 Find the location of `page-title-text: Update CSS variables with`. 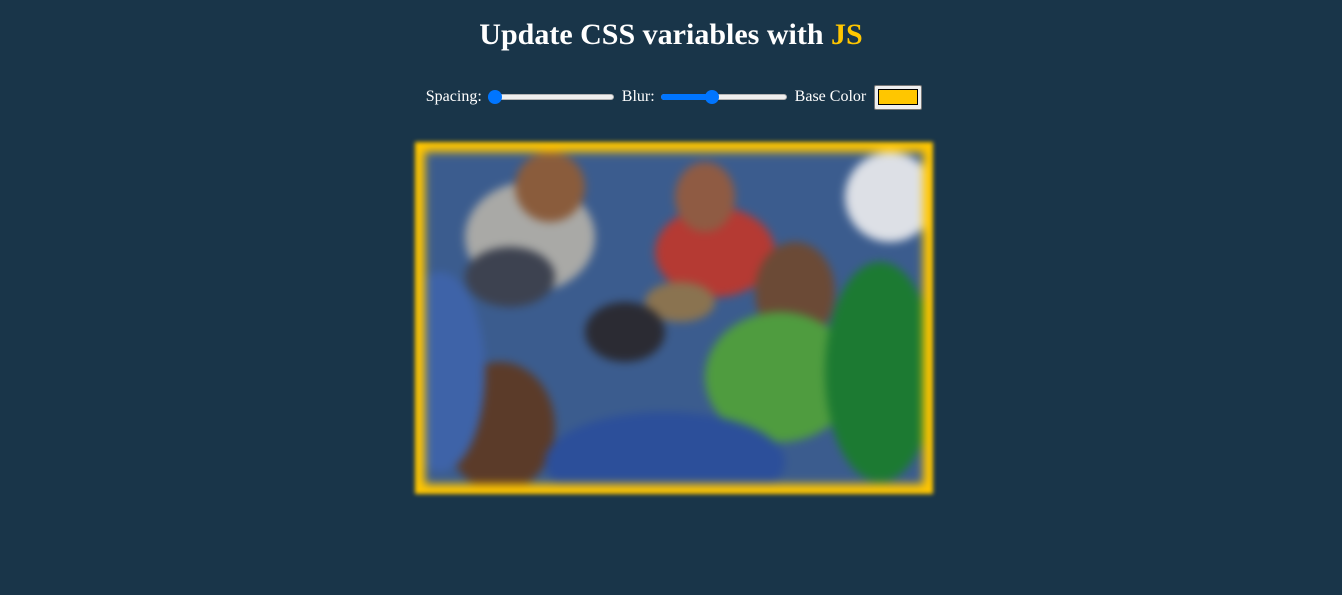

page-title-text: Update CSS variables with is located at coordinates (655, 34).